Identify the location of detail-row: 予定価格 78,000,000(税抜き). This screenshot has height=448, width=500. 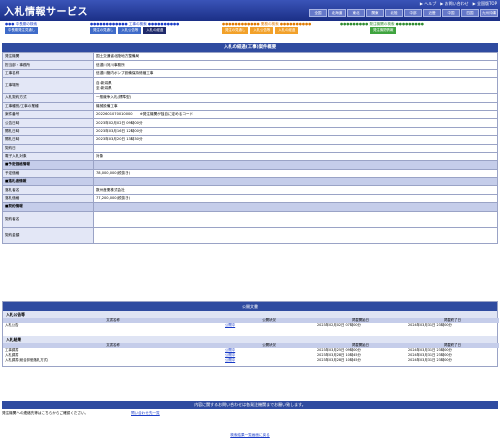
(250, 173).